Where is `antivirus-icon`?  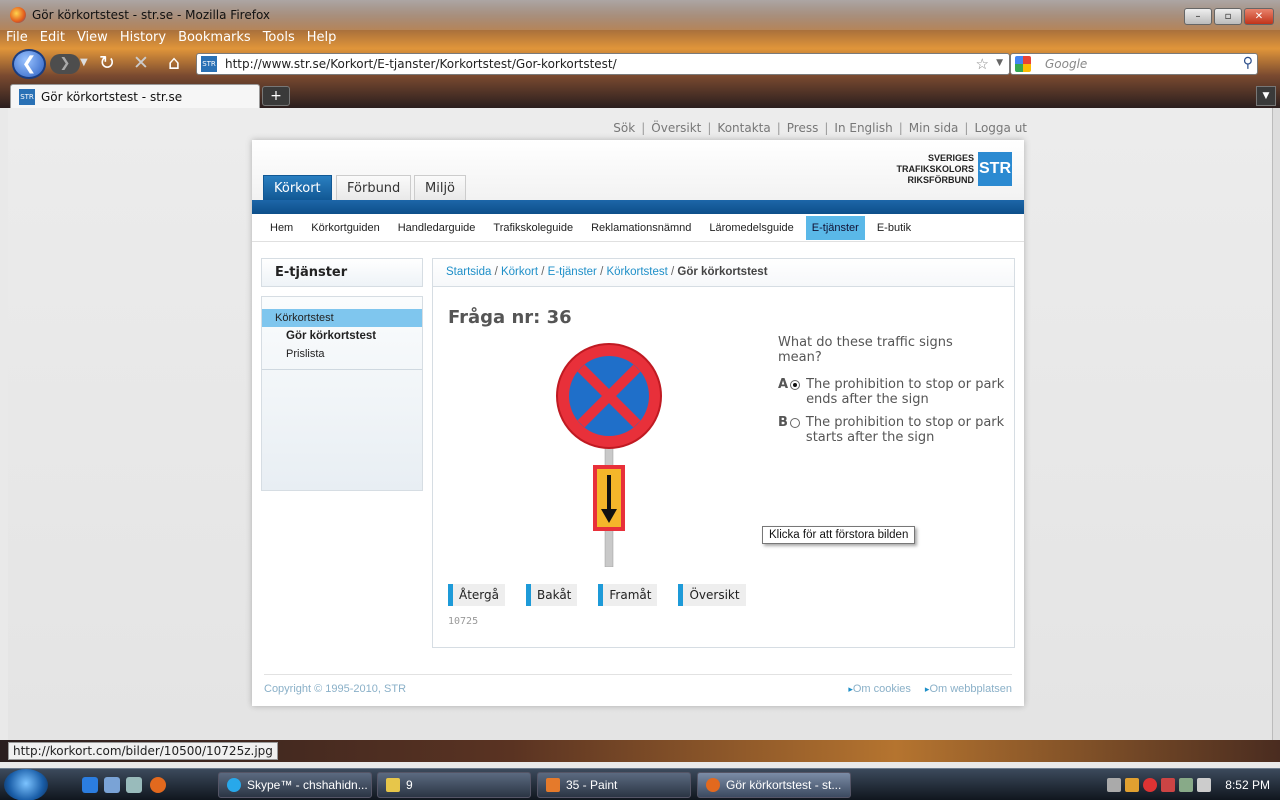
antivirus-icon is located at coordinates (1150, 785).